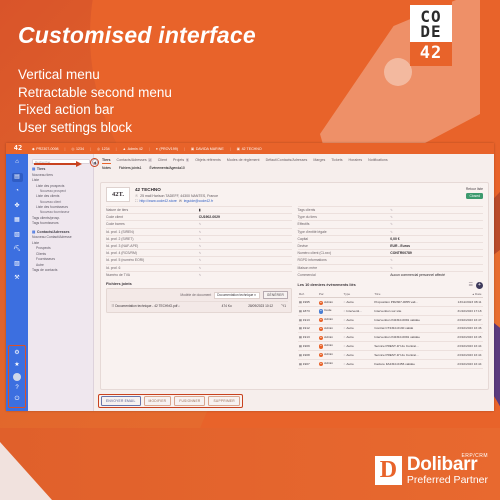  Describe the element at coordinates (224, 401) in the screenshot. I see `action-supprimer-button: SUPPRIMER` at that location.